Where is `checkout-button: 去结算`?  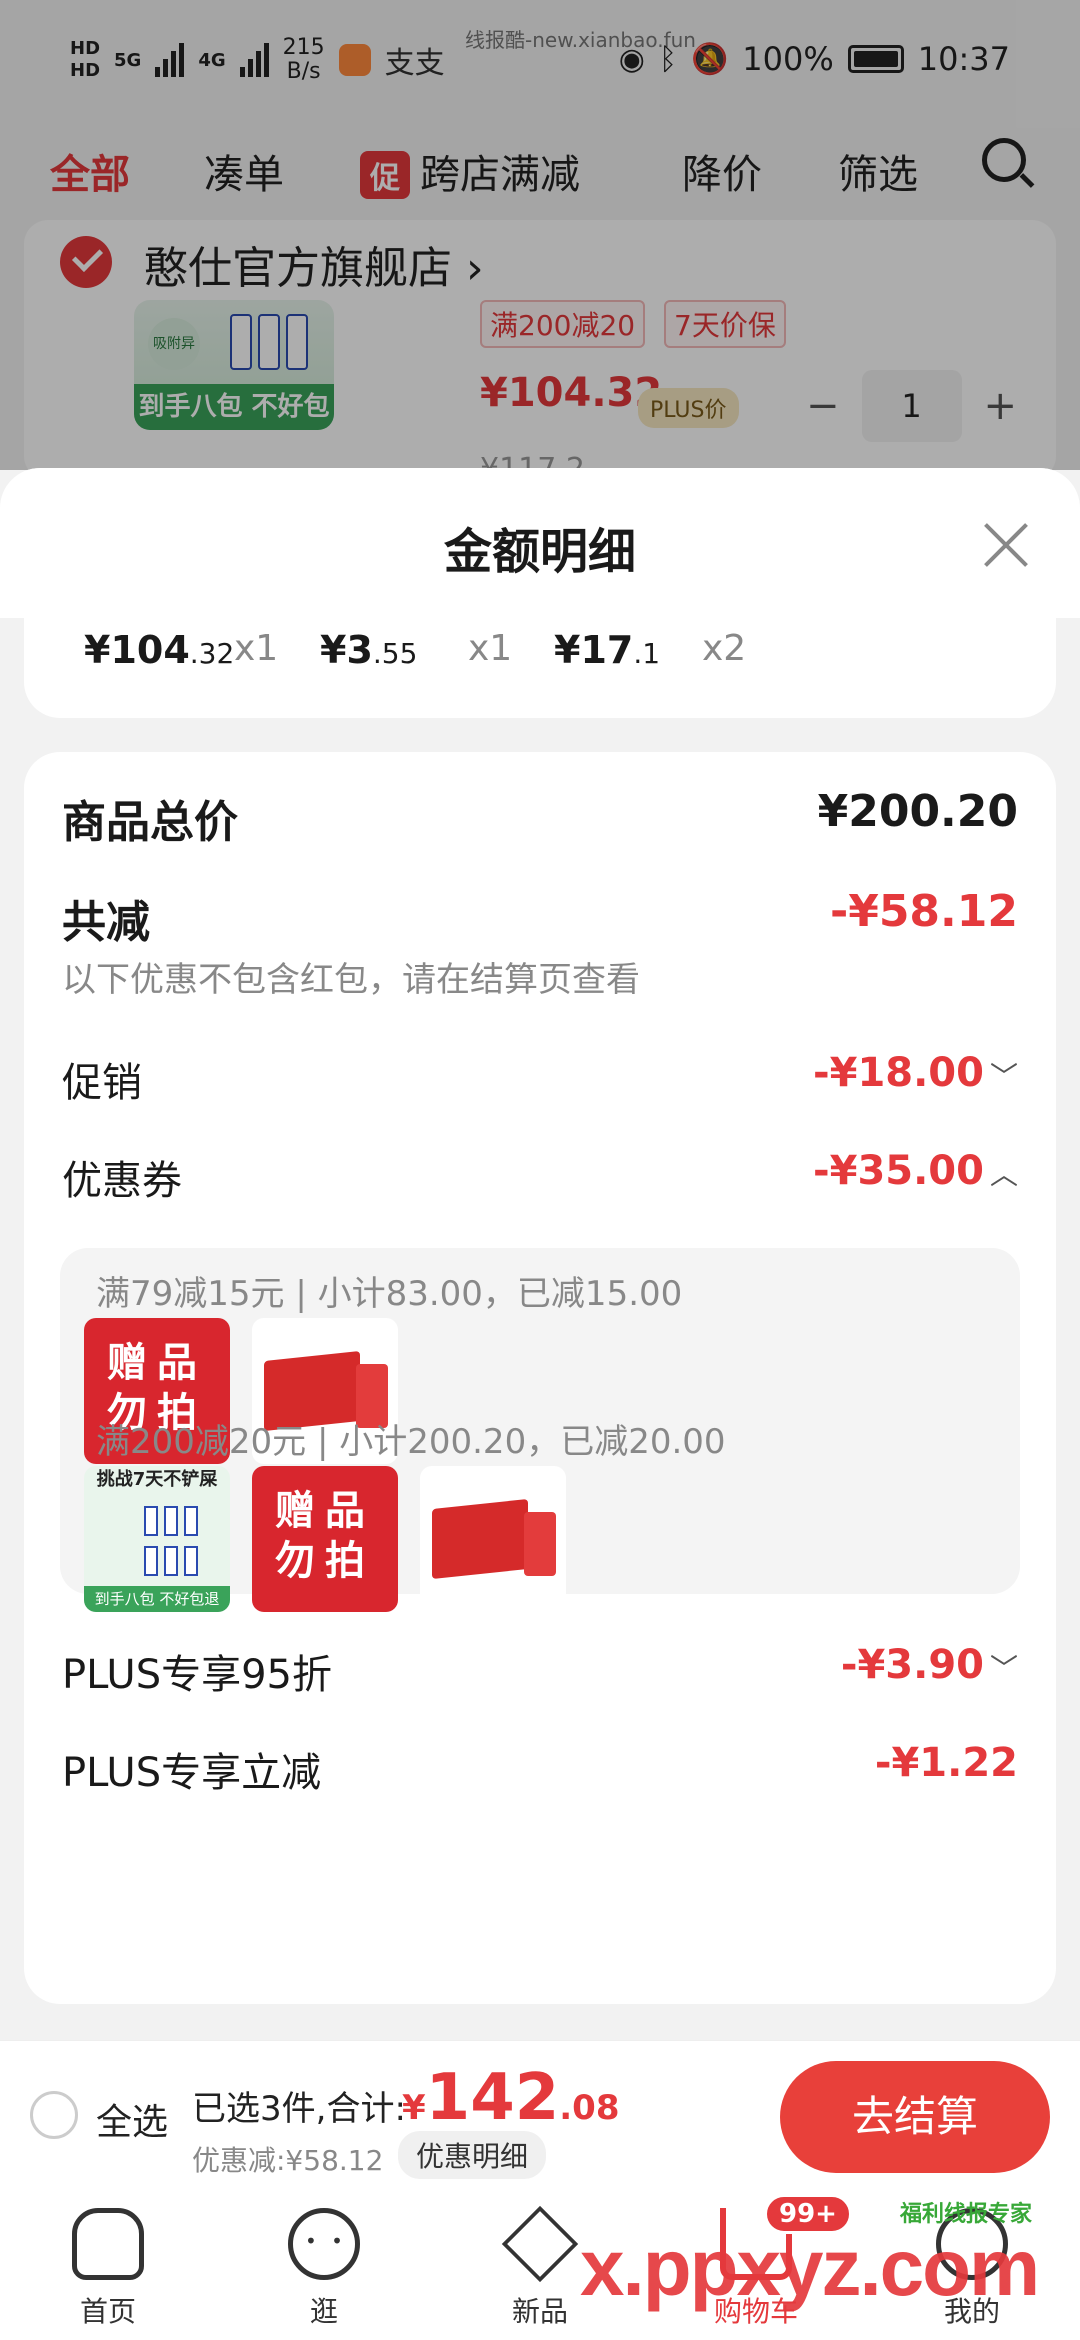
checkout-button: 去结算 is located at coordinates (915, 2117).